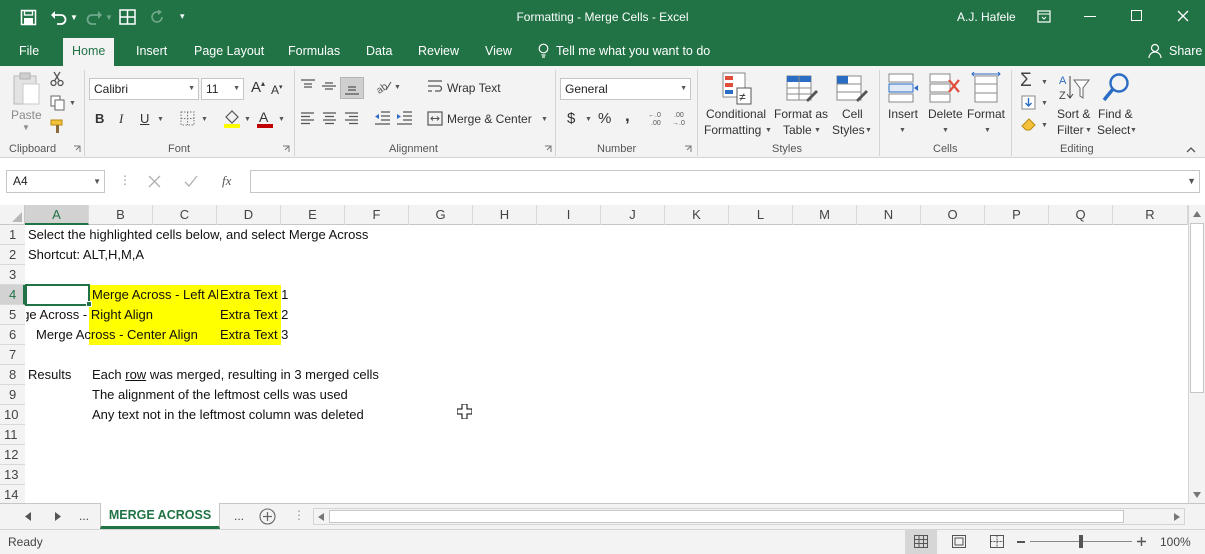 This screenshot has height=554, width=1205. Describe the element at coordinates (99, 118) in the screenshot. I see `bold-button: B` at that location.